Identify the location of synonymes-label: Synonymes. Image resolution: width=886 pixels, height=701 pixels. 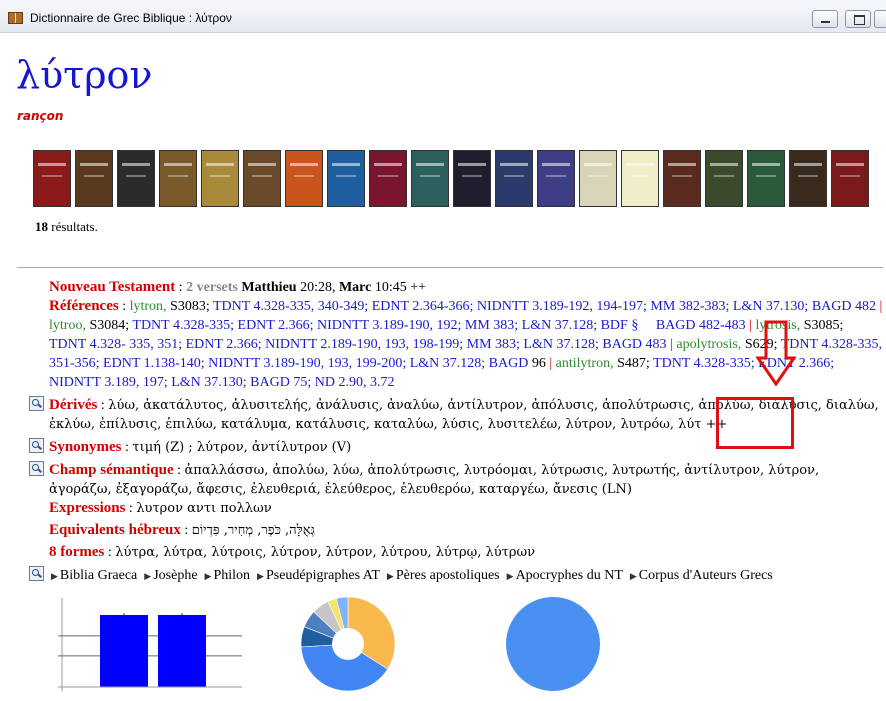
(85, 447).